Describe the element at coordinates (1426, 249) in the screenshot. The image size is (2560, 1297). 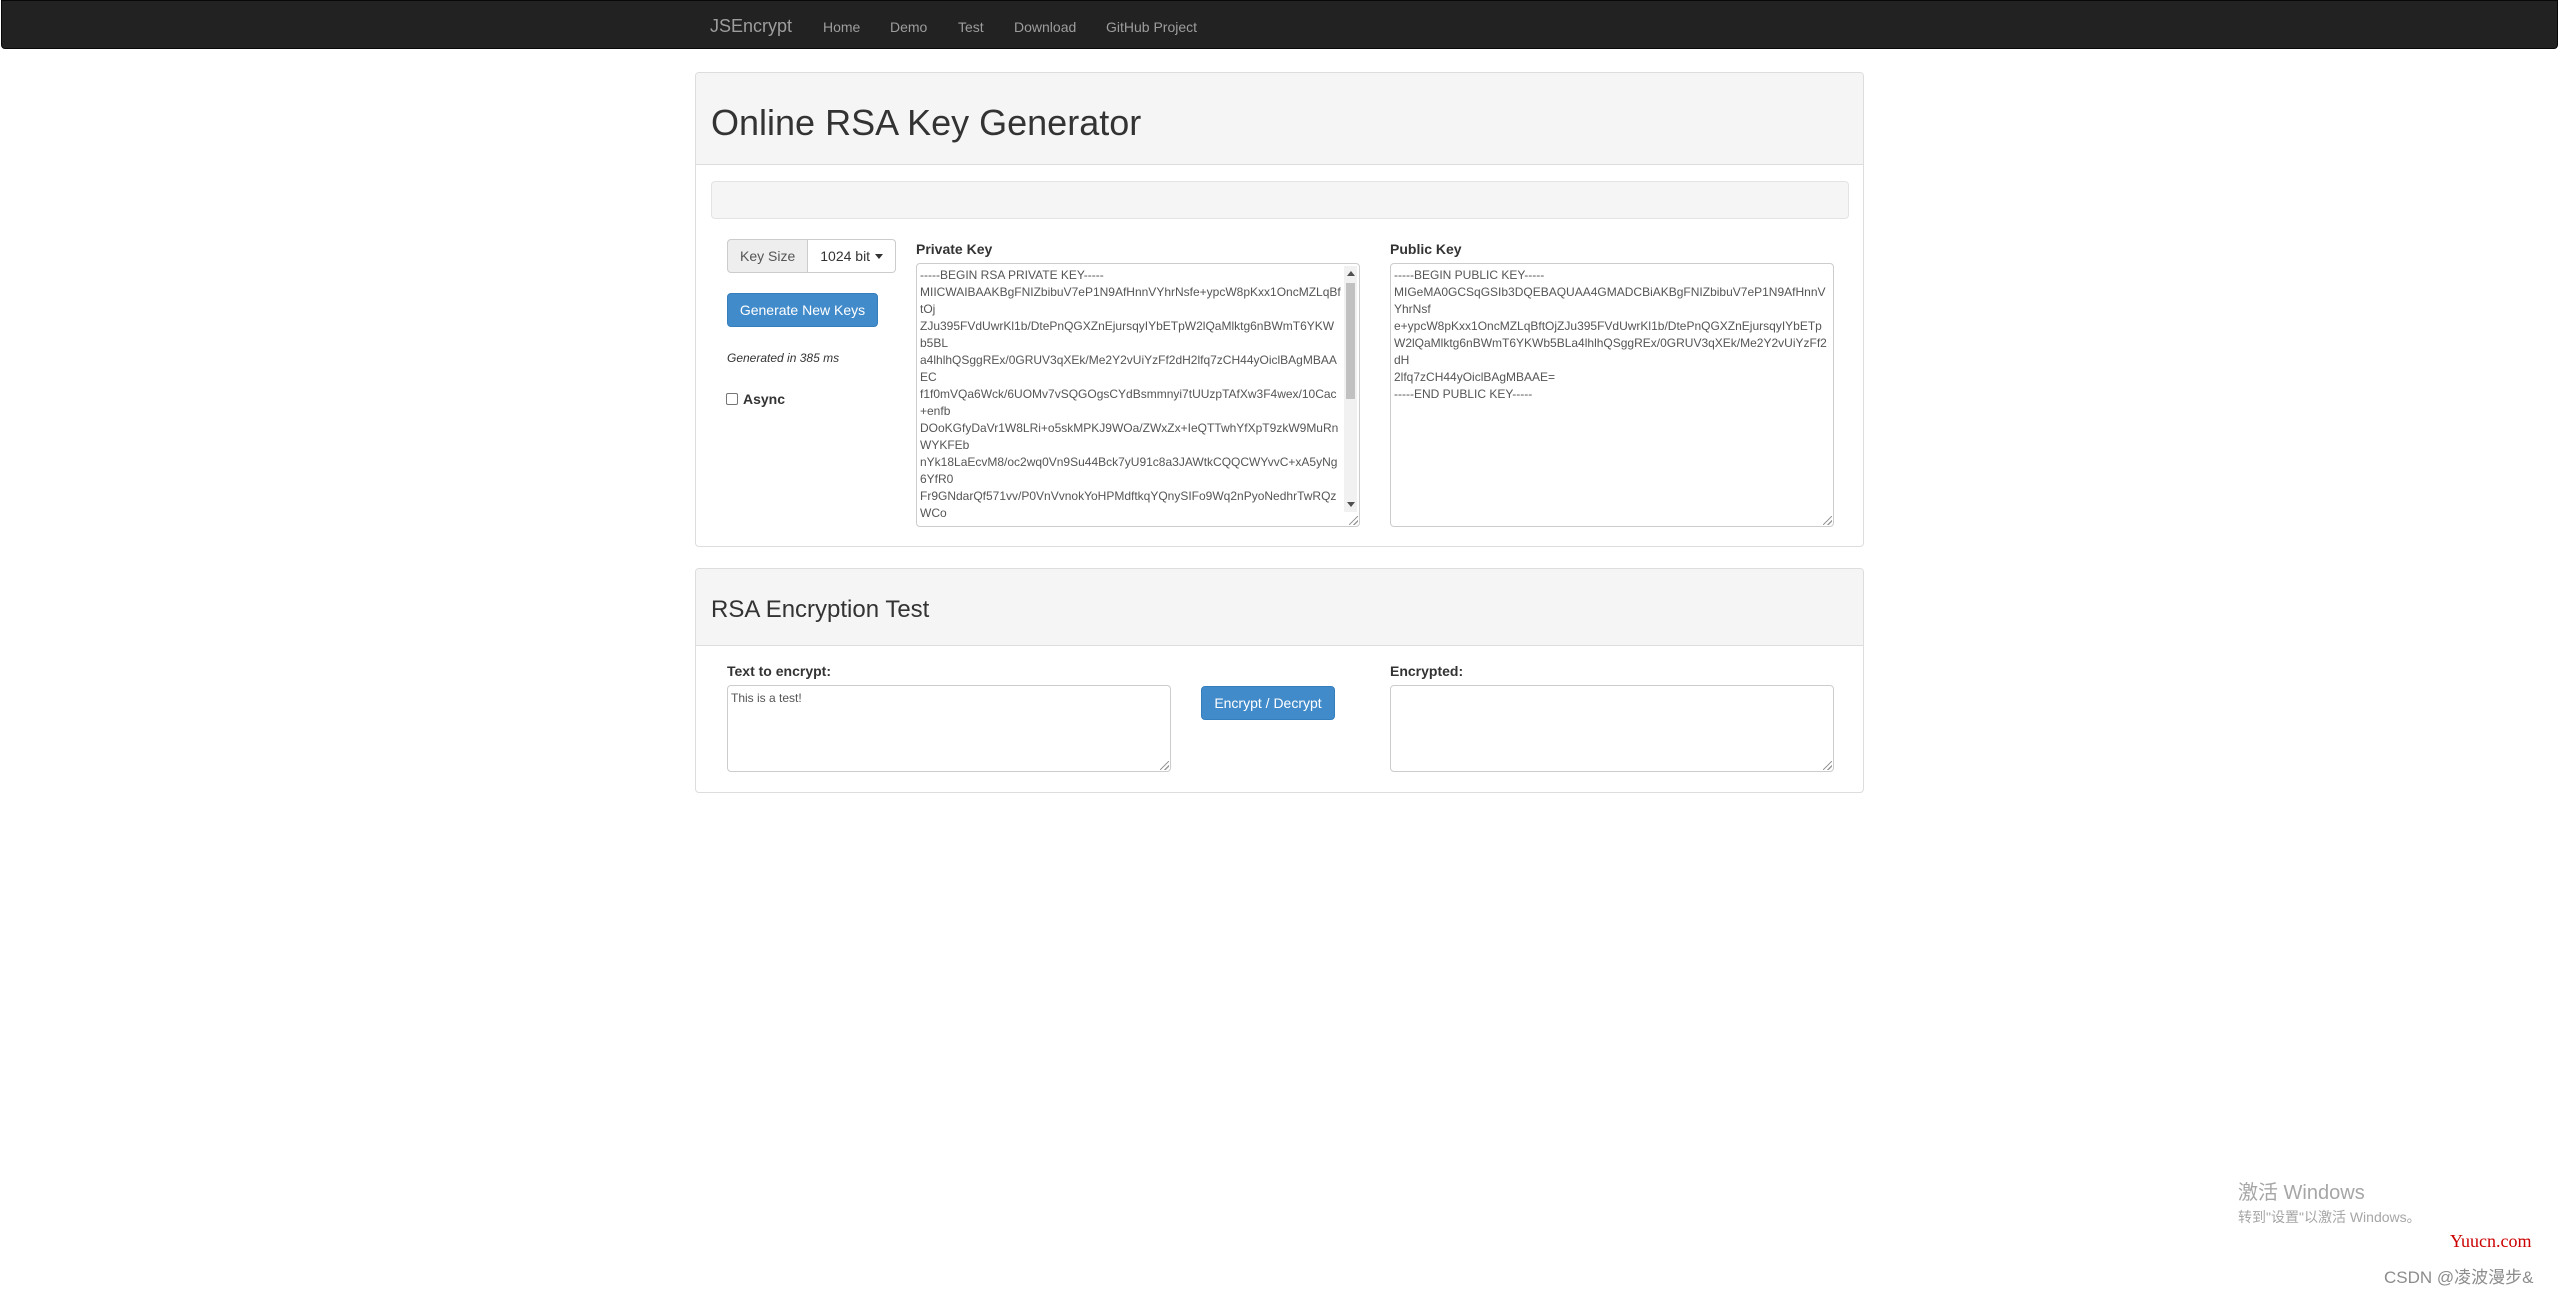
I see `public-key-label: Public Key` at that location.